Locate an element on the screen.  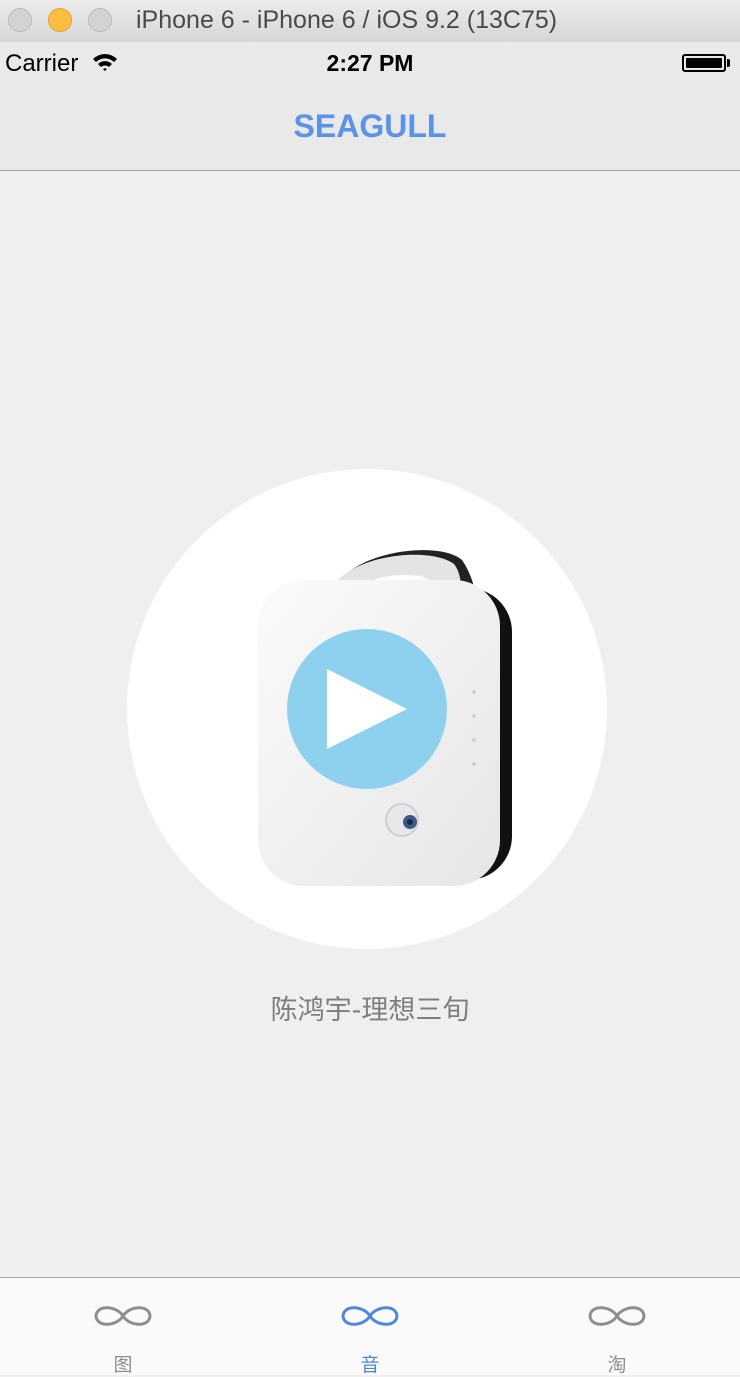
battery-icon is located at coordinates (704, 63).